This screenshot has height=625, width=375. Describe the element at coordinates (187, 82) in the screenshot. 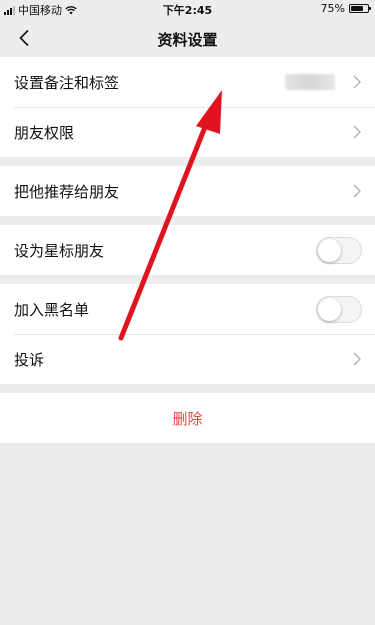

I see `cell-remark-tags: 设置备注和标签` at that location.